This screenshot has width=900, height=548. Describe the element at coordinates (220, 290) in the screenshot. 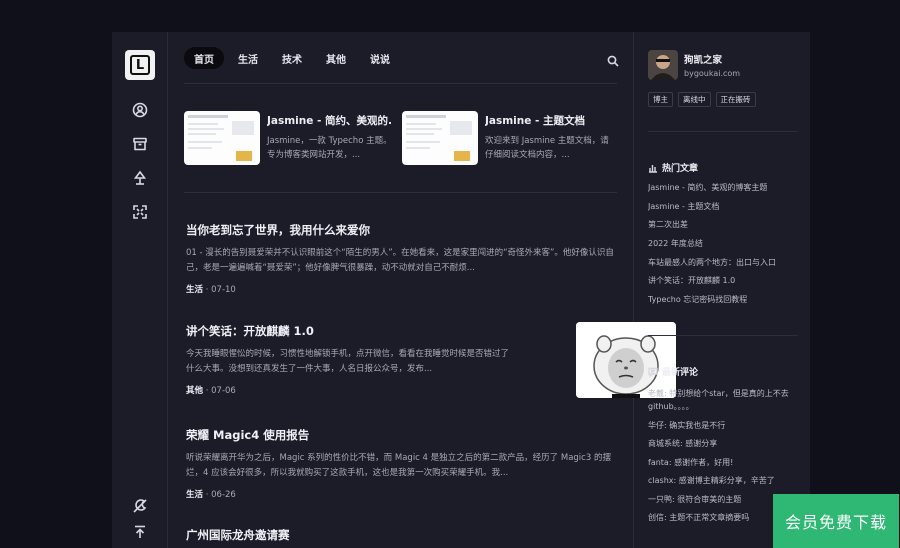

I see `post-date: · 07-10` at that location.